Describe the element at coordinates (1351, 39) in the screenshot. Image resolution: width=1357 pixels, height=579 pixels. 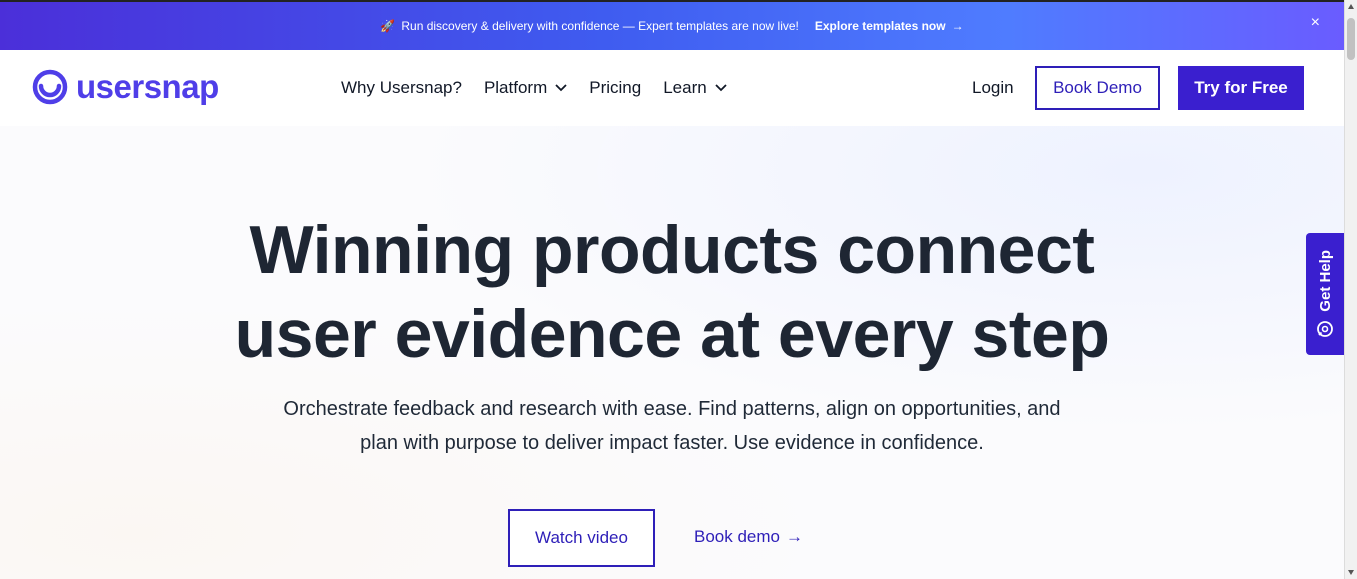
I see `scrollbar-thumb` at that location.